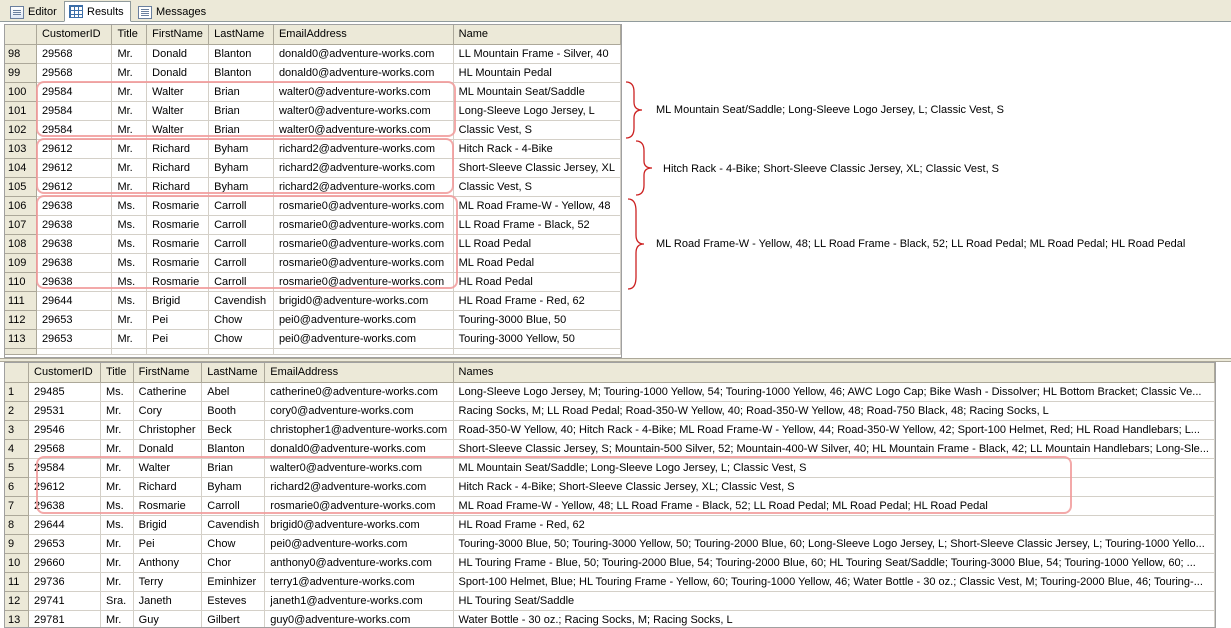 The height and width of the screenshot is (628, 1231). Describe the element at coordinates (537, 187) in the screenshot. I see `table-cell: Classic Vest, S` at that location.